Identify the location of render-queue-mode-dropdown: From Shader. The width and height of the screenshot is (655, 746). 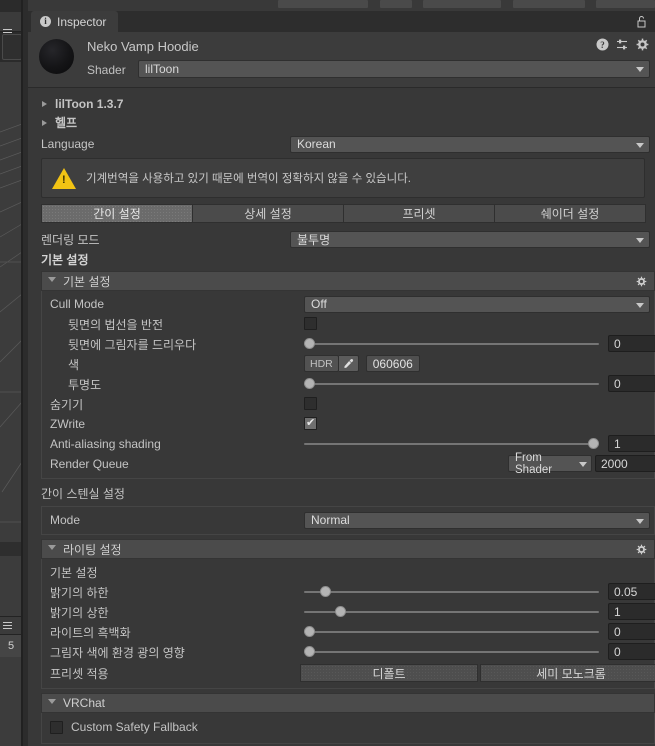
(550, 464).